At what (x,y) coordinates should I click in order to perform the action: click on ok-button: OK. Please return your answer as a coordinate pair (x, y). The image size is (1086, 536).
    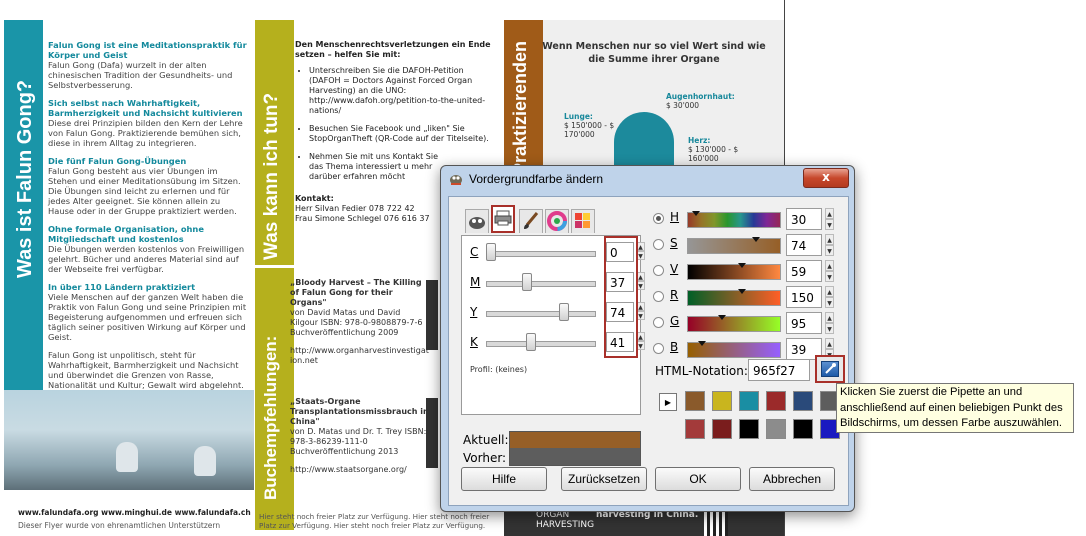
    Looking at the image, I should click on (698, 479).